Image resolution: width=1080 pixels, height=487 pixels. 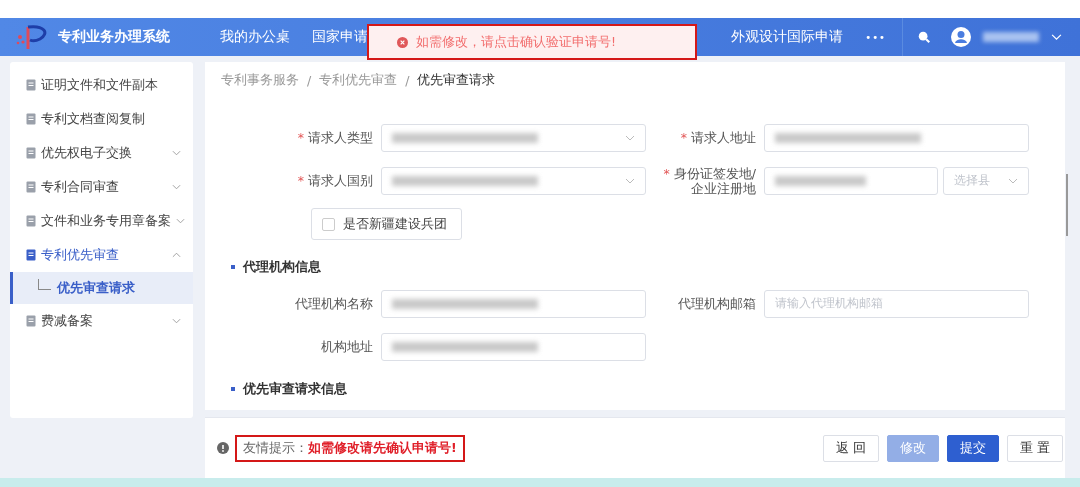 I want to click on sidebar-item: 费减备案, so click(x=101, y=321).